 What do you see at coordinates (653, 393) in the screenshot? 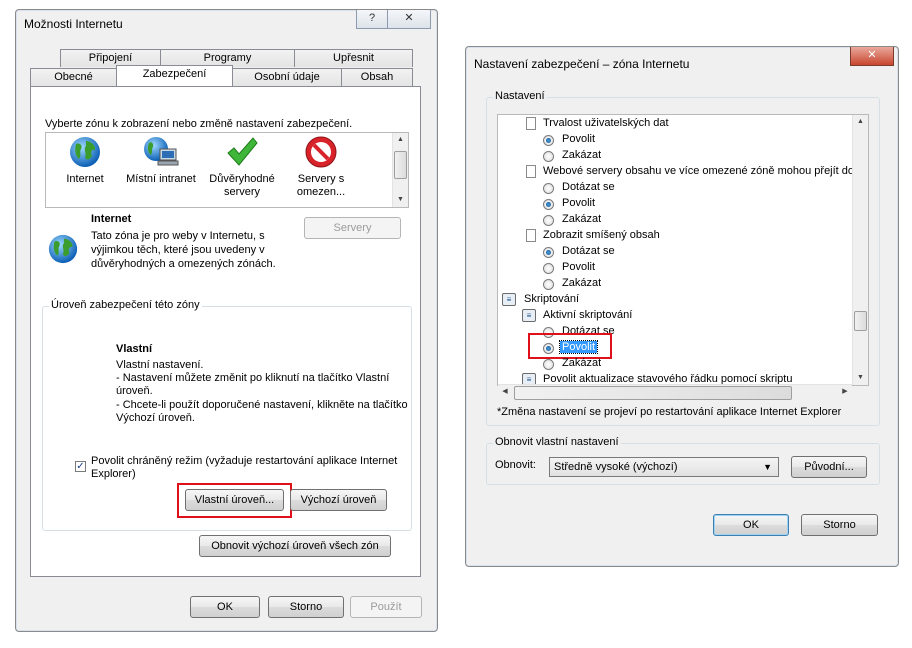
I see `hscroll-thumb` at bounding box center [653, 393].